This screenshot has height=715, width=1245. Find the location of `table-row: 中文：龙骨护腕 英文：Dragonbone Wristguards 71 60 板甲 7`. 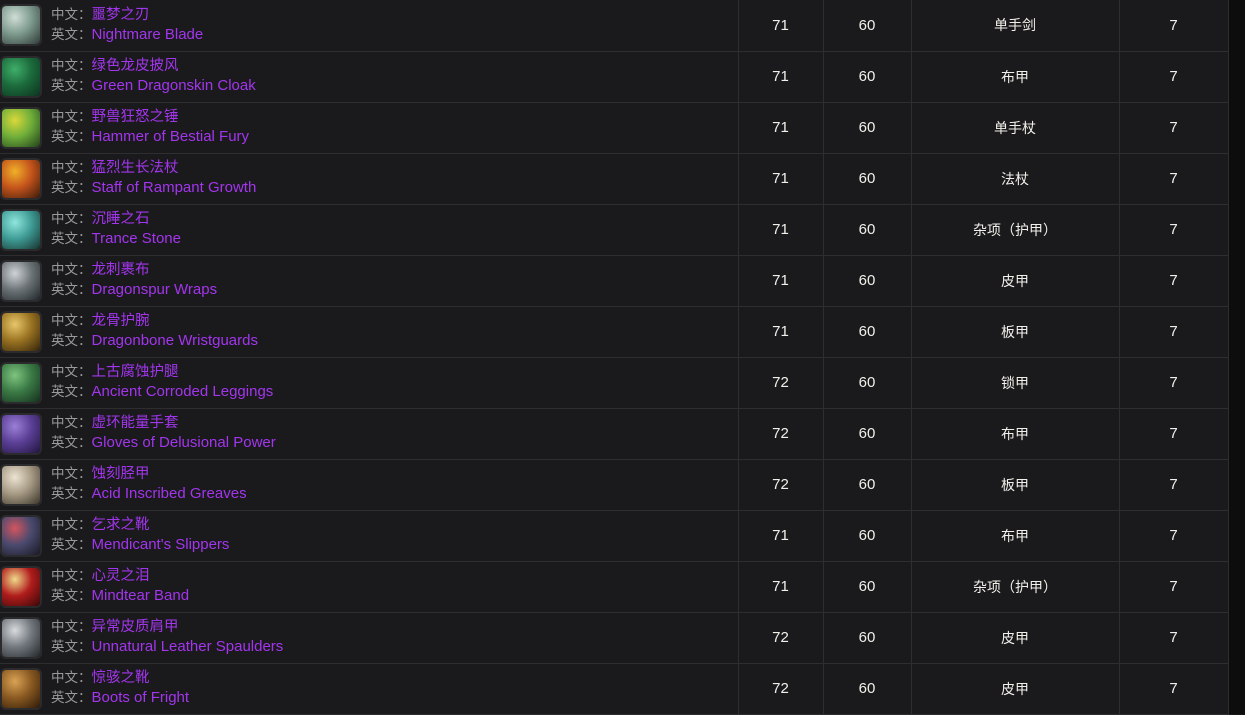

table-row: 中文：龙骨护腕 英文：Dragonbone Wristguards 71 60 板甲 7 is located at coordinates (622, 332).